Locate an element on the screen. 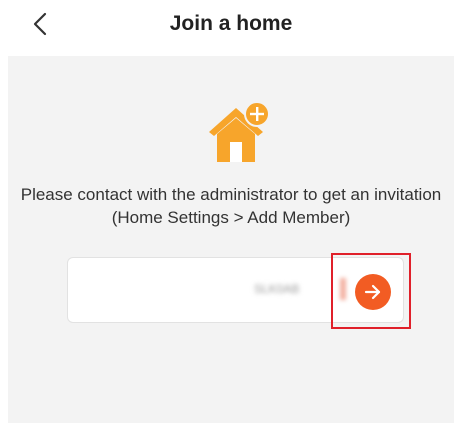 The height and width of the screenshot is (423, 462). arrow-right-icon is located at coordinates (372, 292).